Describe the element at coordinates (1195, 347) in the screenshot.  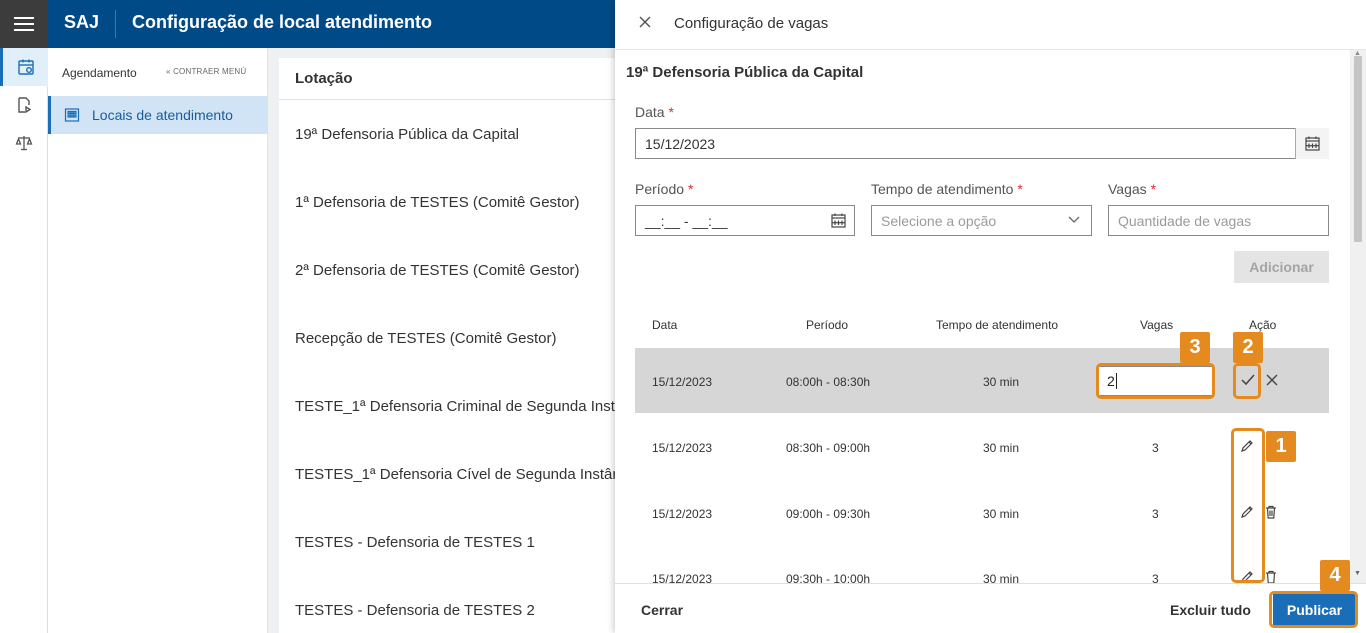
I see `callout-number-3: 3` at that location.